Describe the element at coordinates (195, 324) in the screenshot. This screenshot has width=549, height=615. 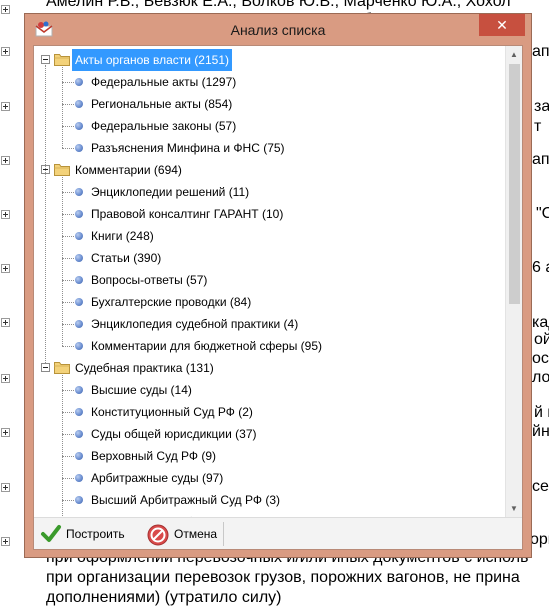
I see `tree-item-label: Энциклопедия судебной практики (4)` at that location.